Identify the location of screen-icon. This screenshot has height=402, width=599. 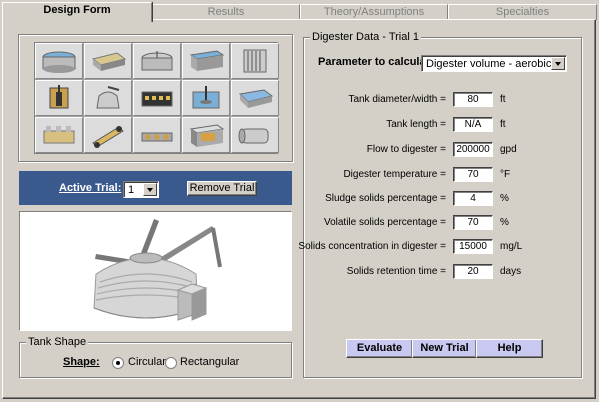
(255, 61).